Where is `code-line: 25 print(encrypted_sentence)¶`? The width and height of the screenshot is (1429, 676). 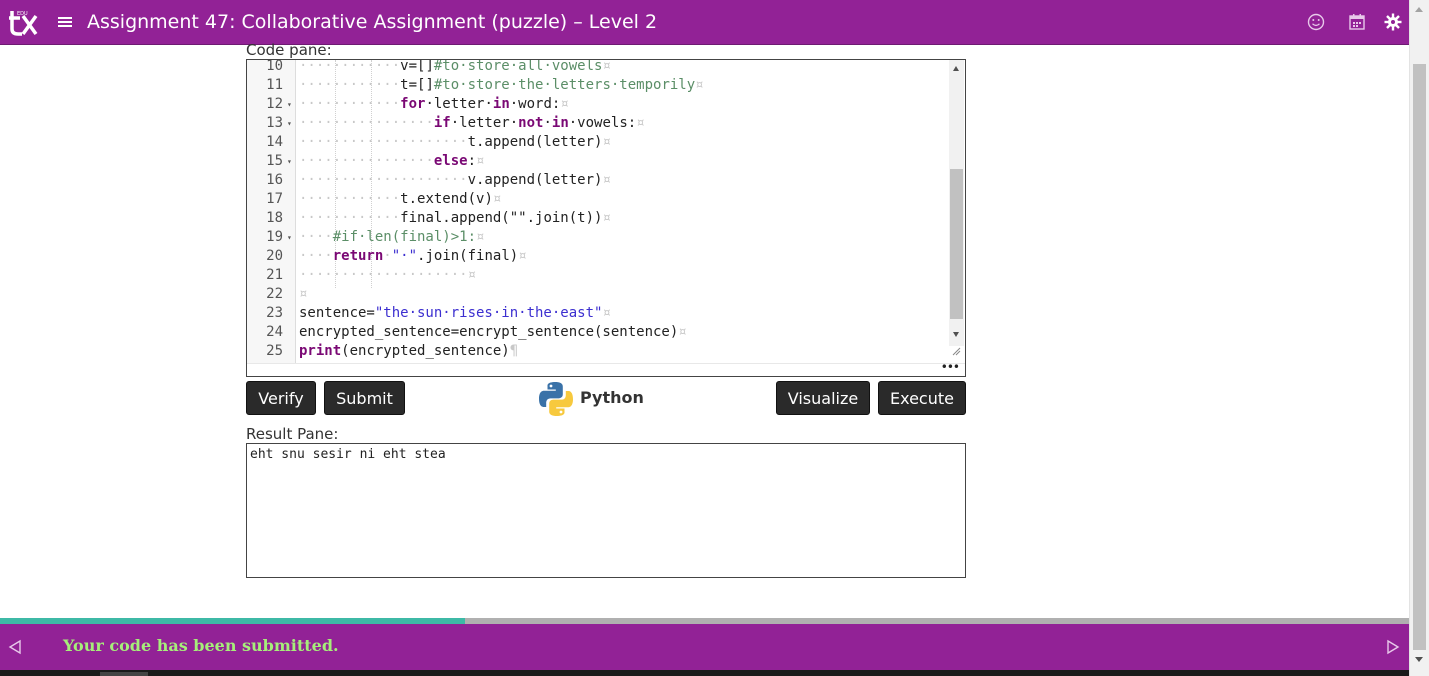 code-line: 25 print(encrypted_sentence)¶ is located at coordinates (392, 351).